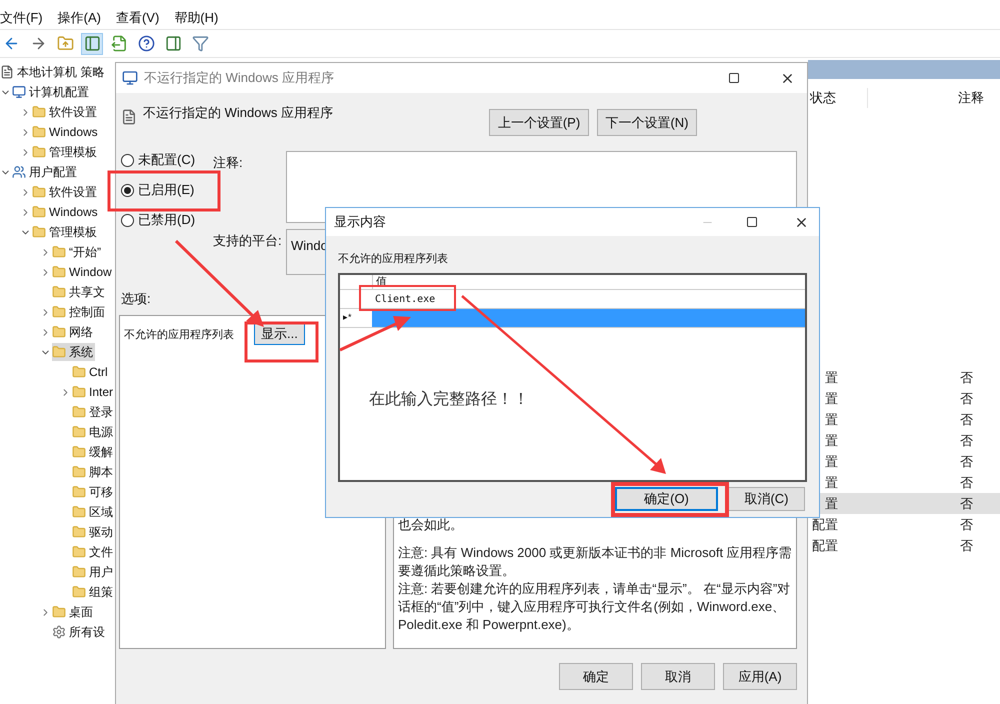 The width and height of the screenshot is (1000, 704). Describe the element at coordinates (93, 512) in the screenshot. I see `tree-item: 区域` at that location.